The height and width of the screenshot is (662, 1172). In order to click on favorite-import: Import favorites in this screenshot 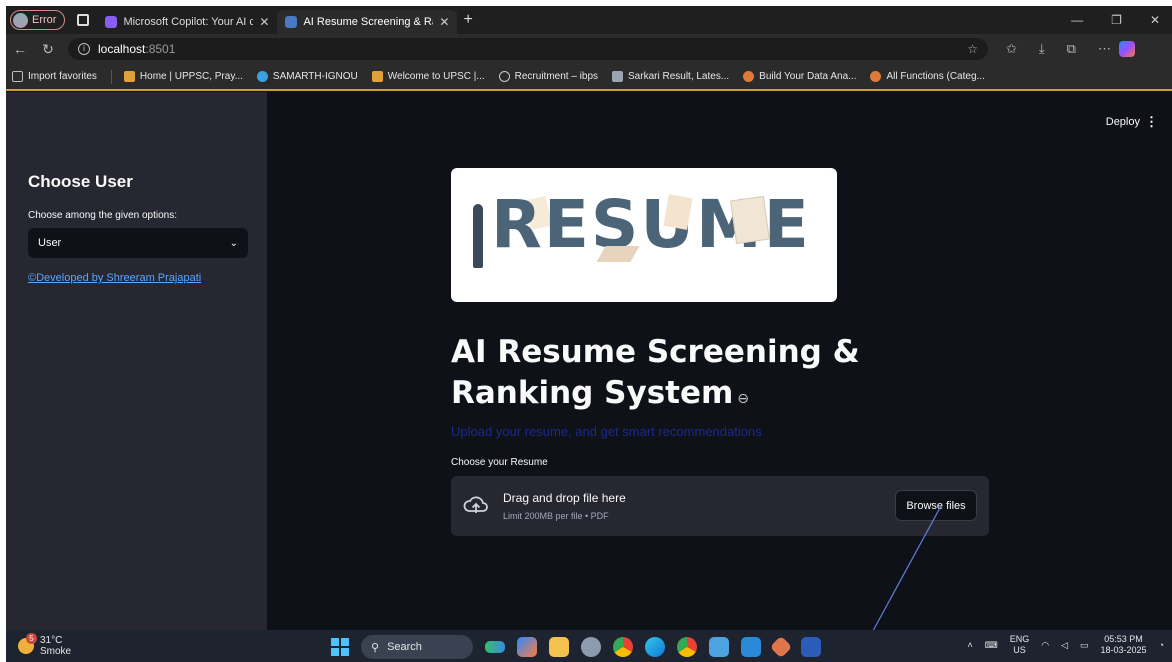, I will do `click(54, 76)`.